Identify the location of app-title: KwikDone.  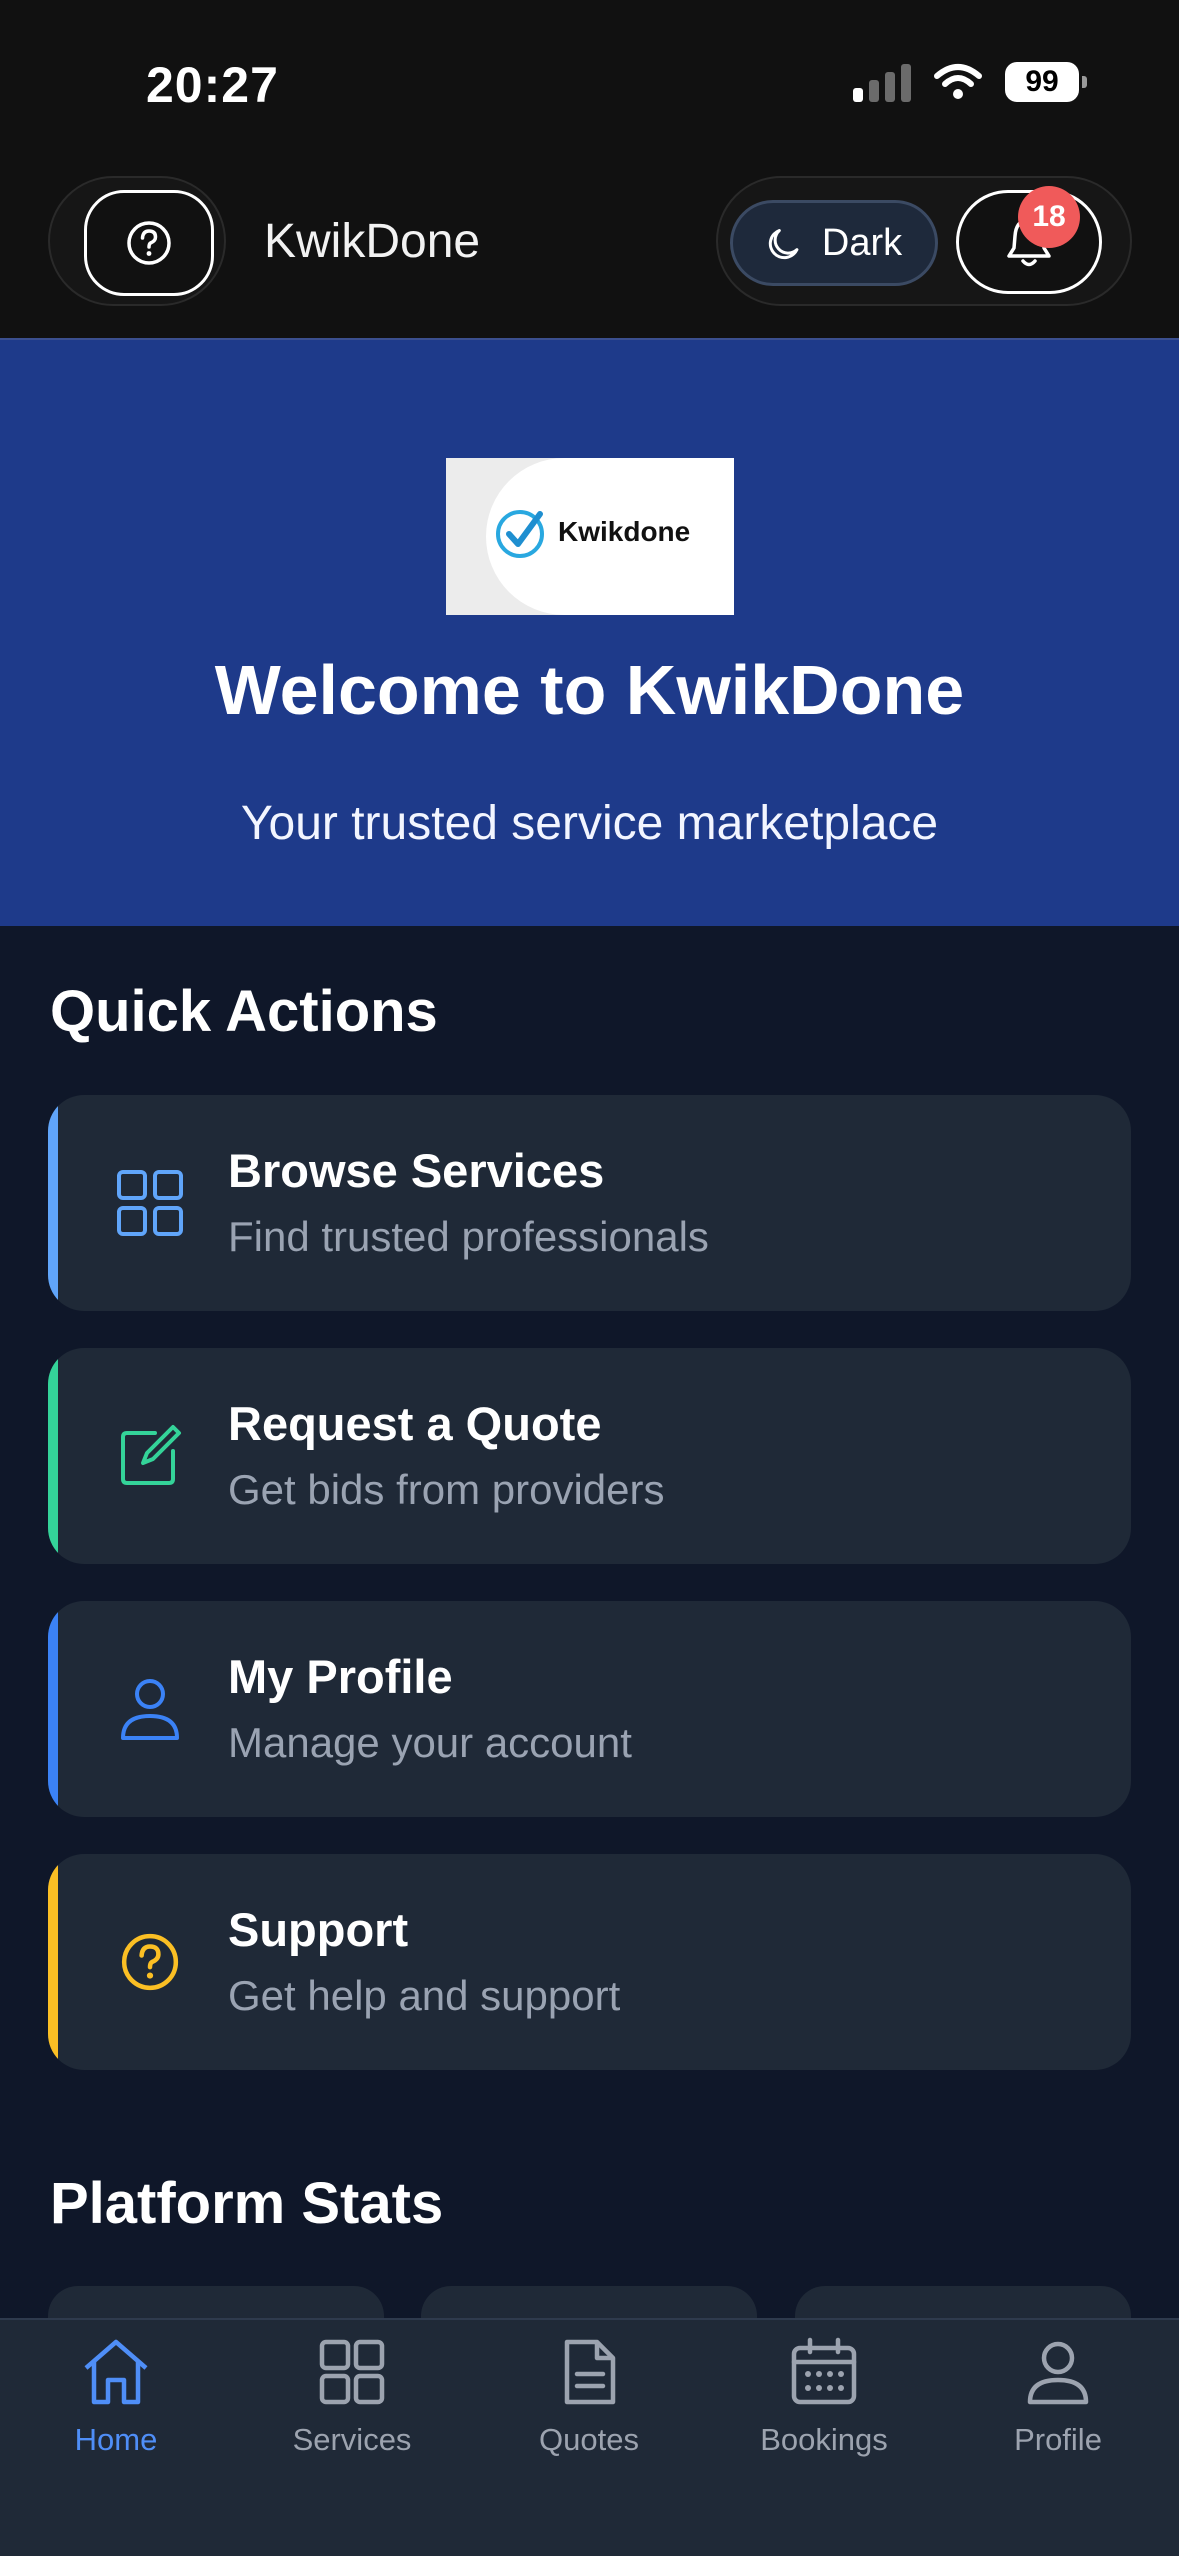
(372, 241).